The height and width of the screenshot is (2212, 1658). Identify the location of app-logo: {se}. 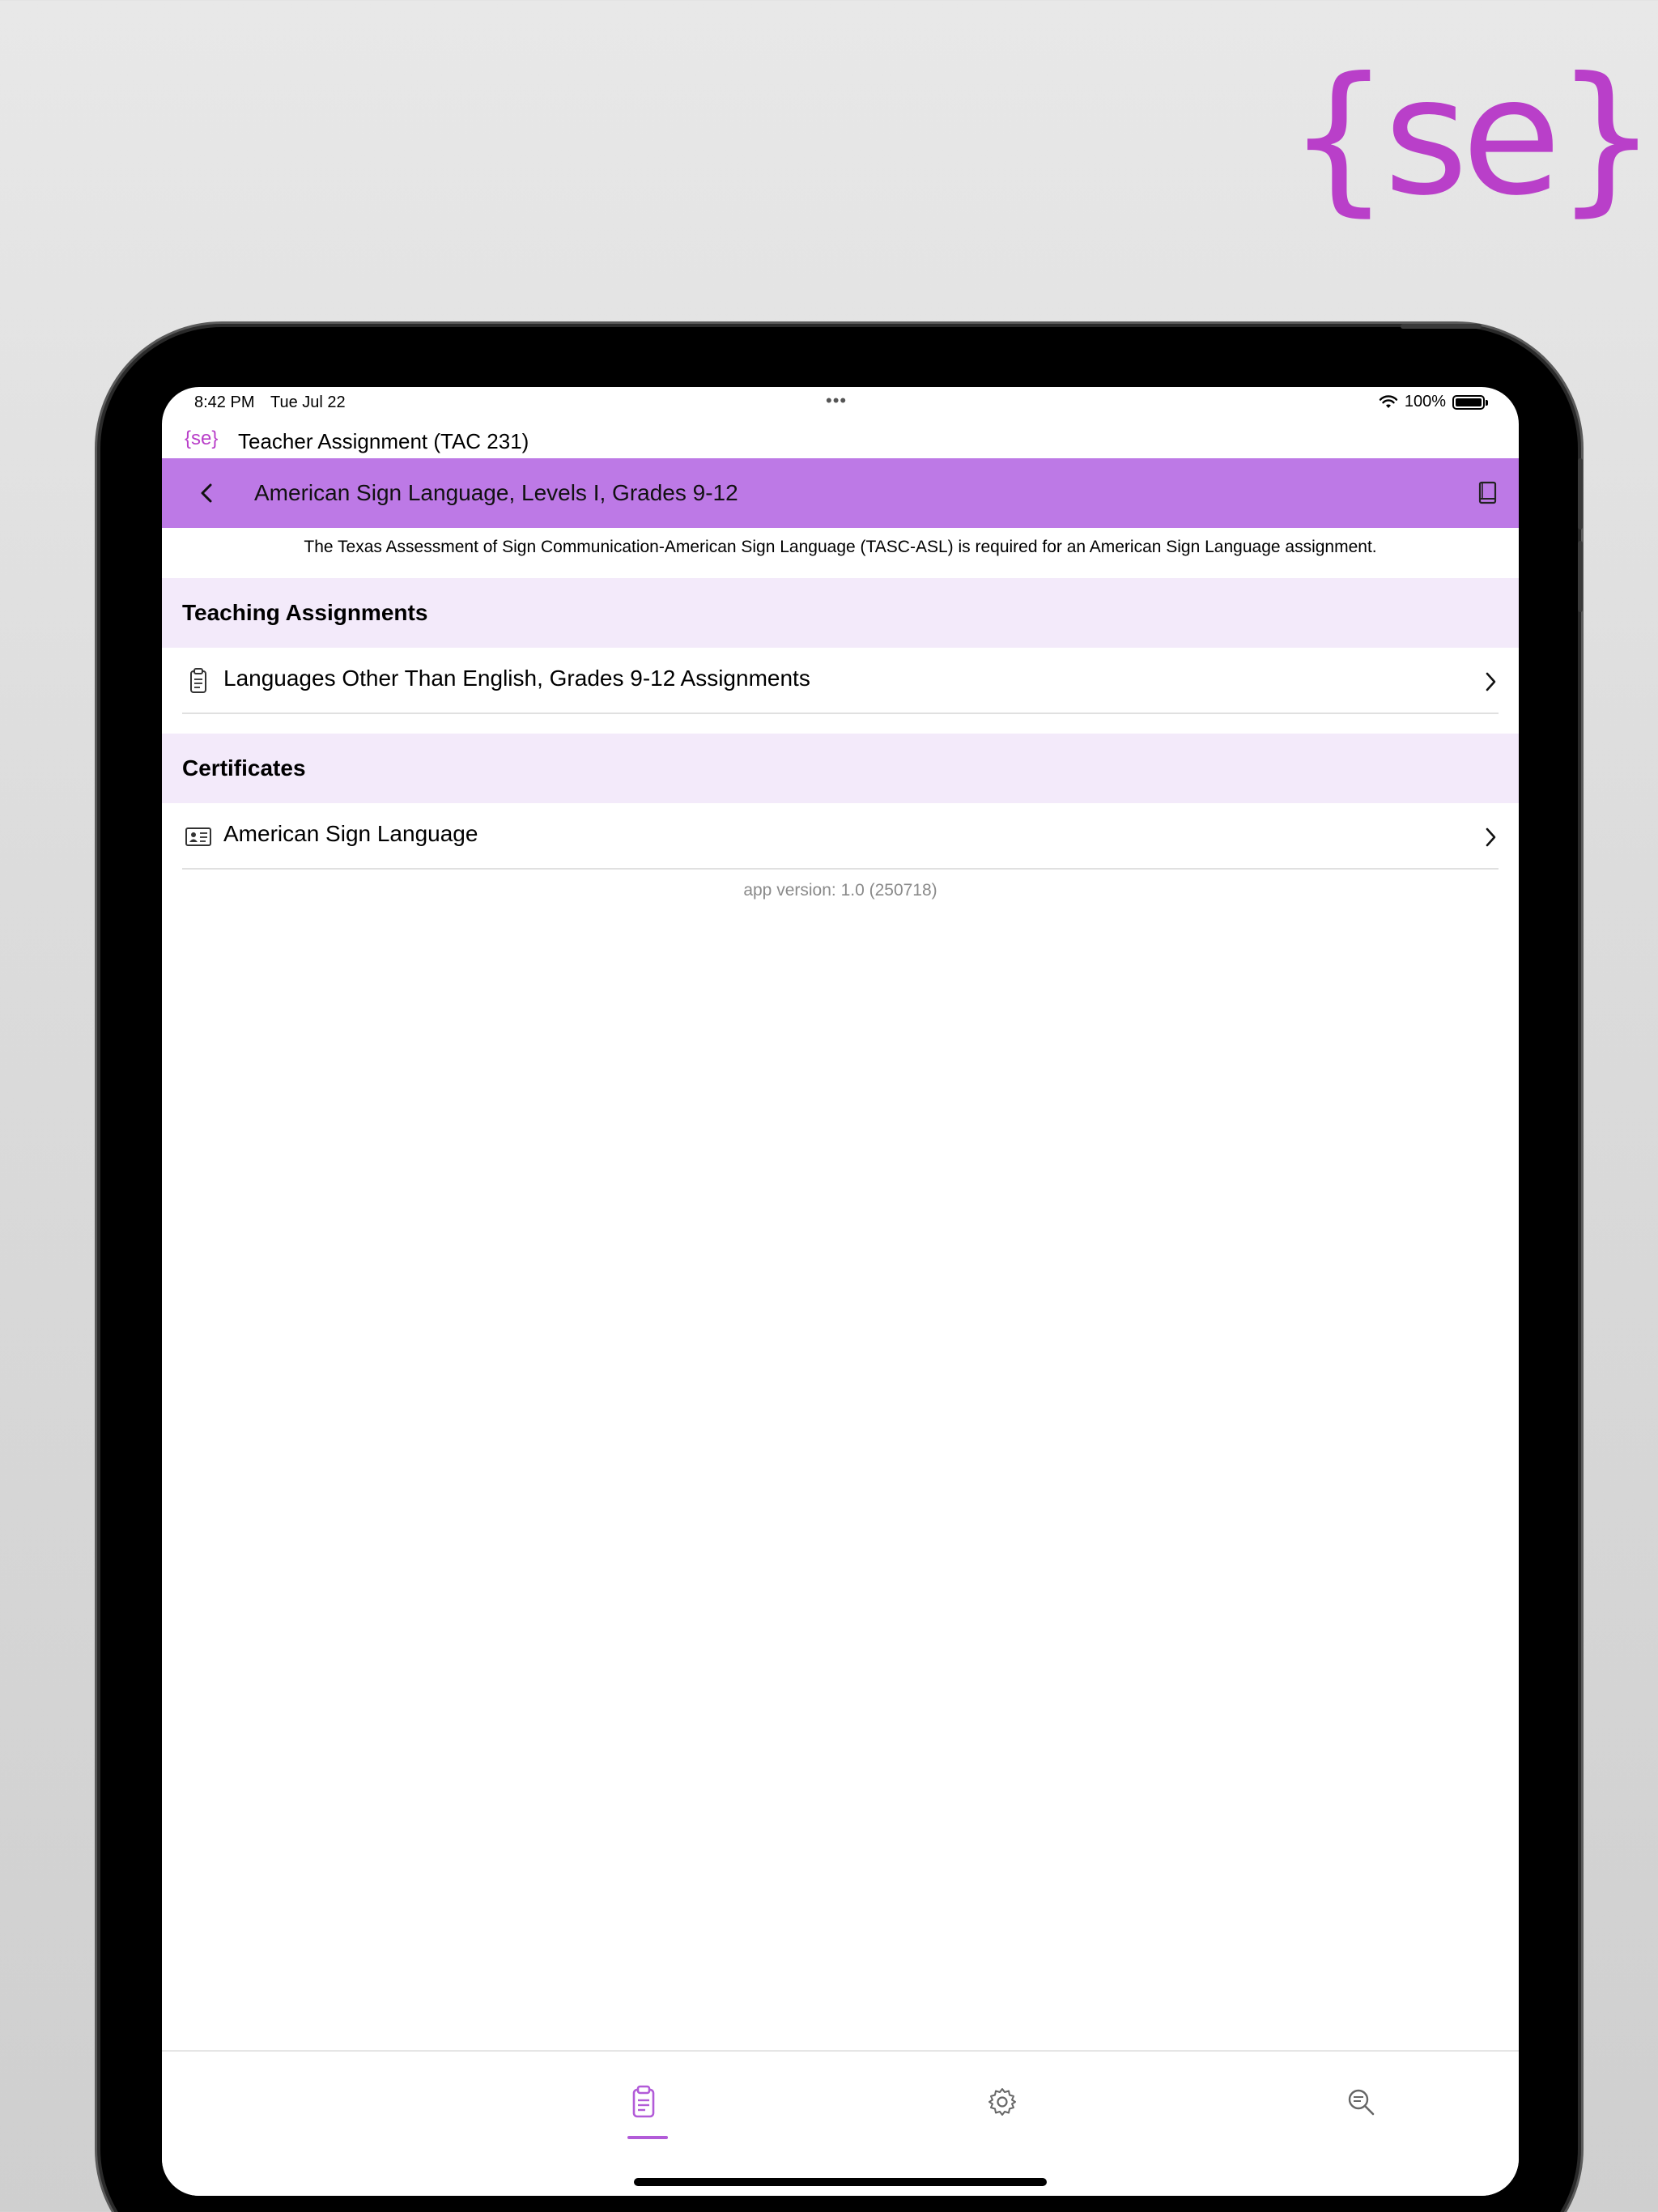
(202, 439).